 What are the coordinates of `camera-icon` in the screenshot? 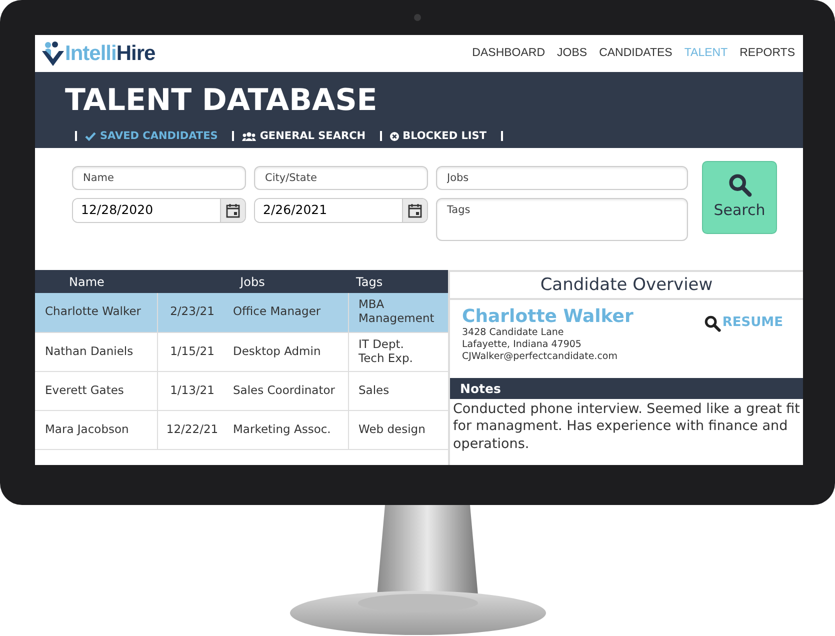 It's located at (417, 17).